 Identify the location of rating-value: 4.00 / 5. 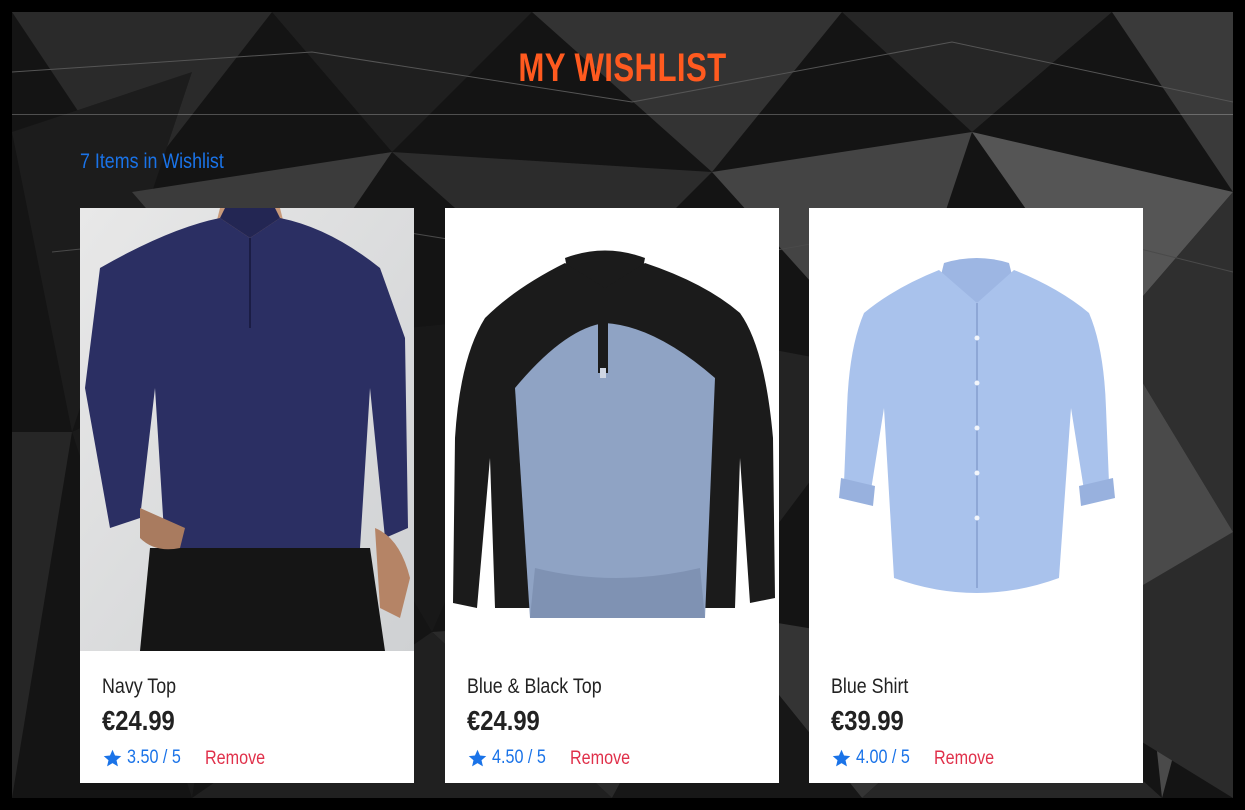
(883, 757).